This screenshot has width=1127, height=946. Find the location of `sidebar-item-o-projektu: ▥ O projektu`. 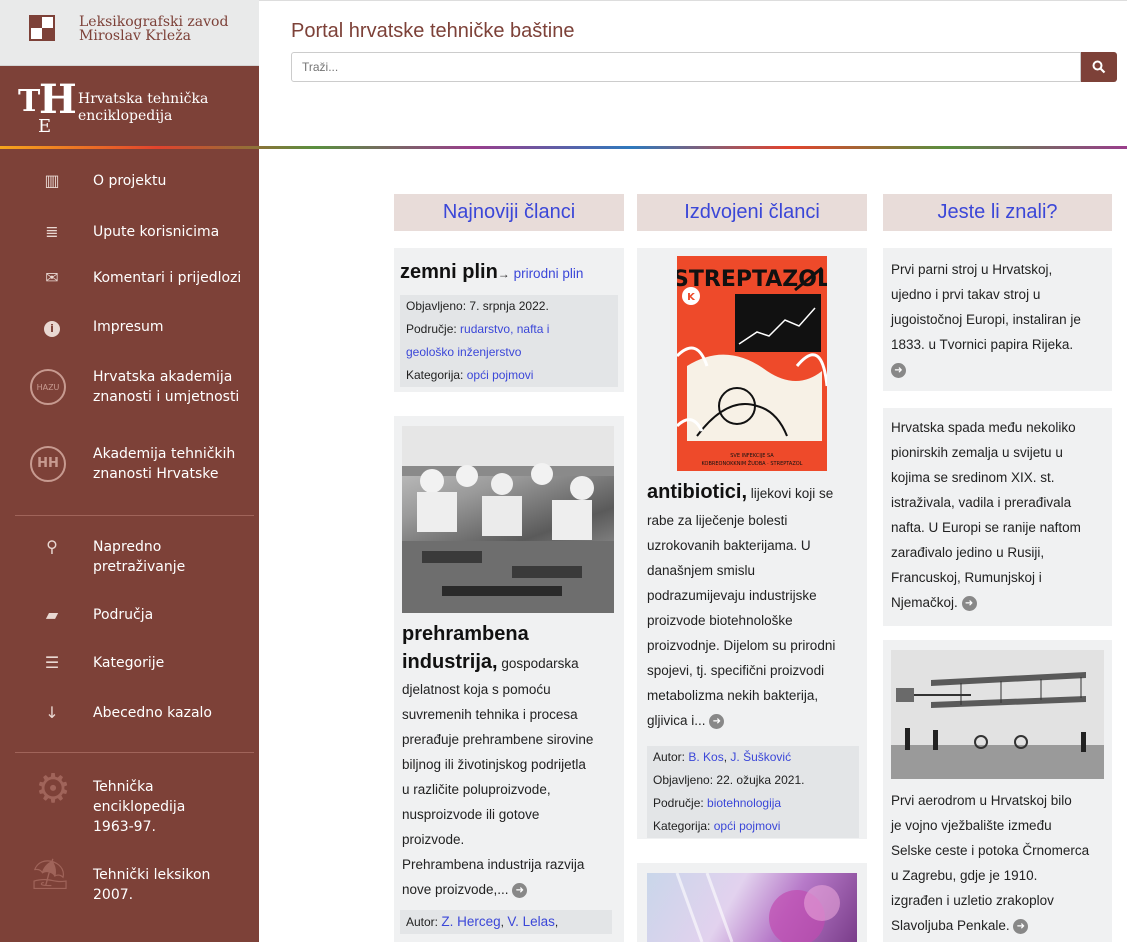

sidebar-item-o-projektu: ▥ O projektu is located at coordinates (129, 182).